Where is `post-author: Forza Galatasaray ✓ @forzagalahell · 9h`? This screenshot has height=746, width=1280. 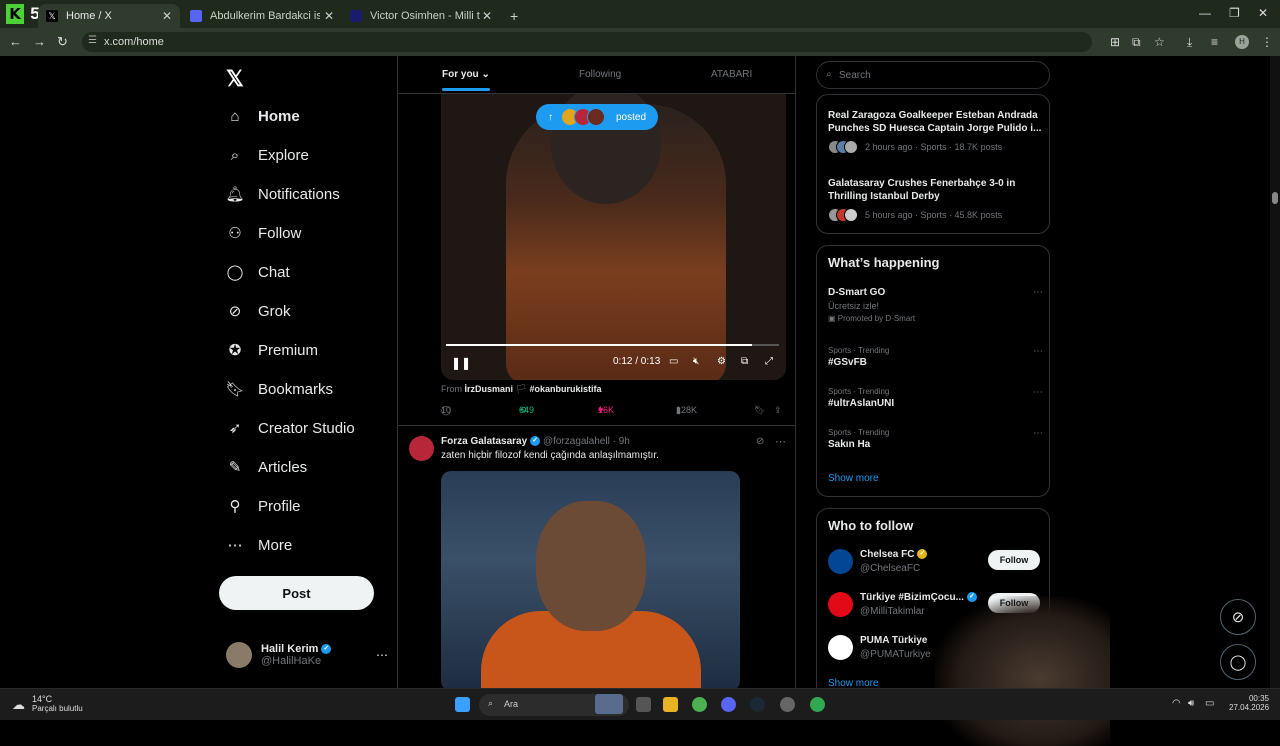 post-author: Forza Galatasaray ✓ @forzagalahell · 9h is located at coordinates (535, 441).